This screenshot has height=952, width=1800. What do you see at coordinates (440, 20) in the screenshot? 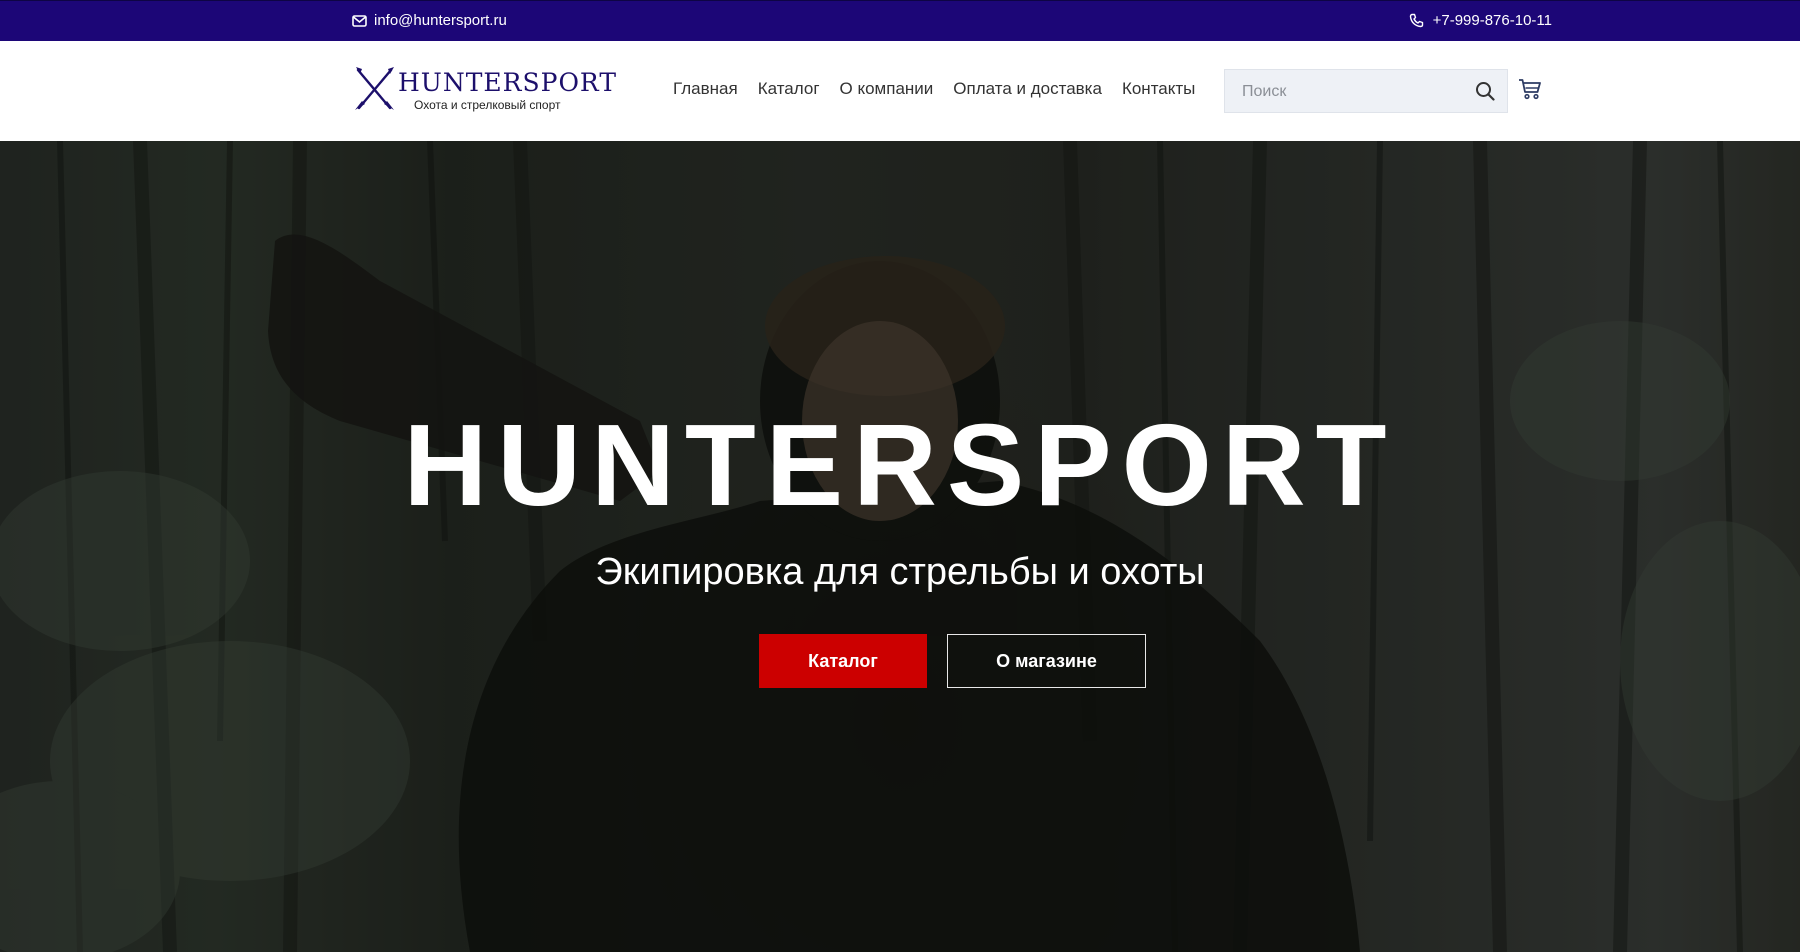
I see `email-text: info@huntersport.ru` at bounding box center [440, 20].